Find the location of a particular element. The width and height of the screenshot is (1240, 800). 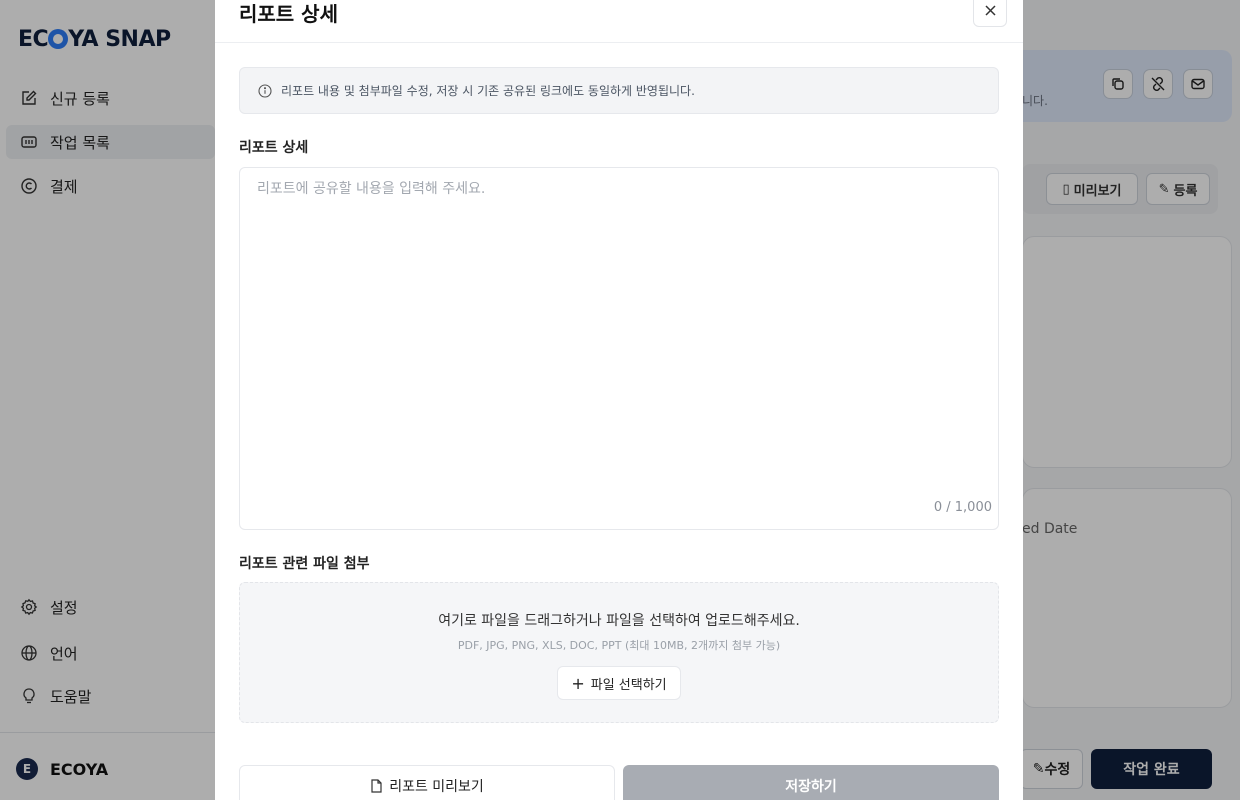

save-button: 저장하기 is located at coordinates (811, 782).